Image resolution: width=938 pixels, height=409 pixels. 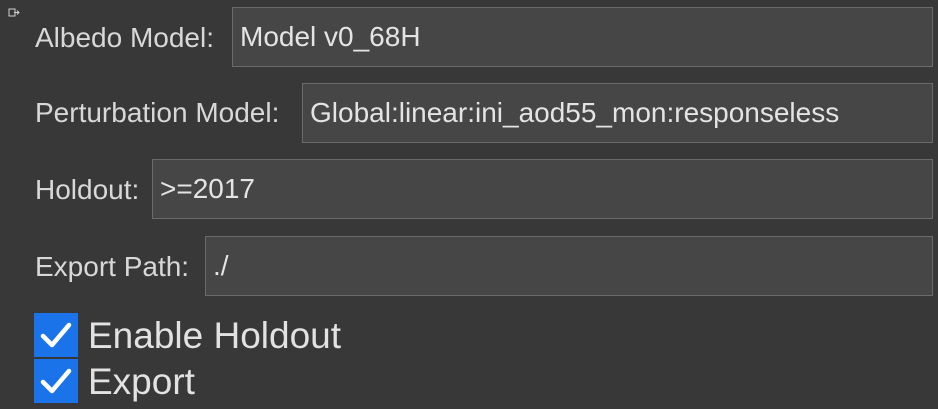 I want to click on export-row: Export, so click(x=114, y=381).